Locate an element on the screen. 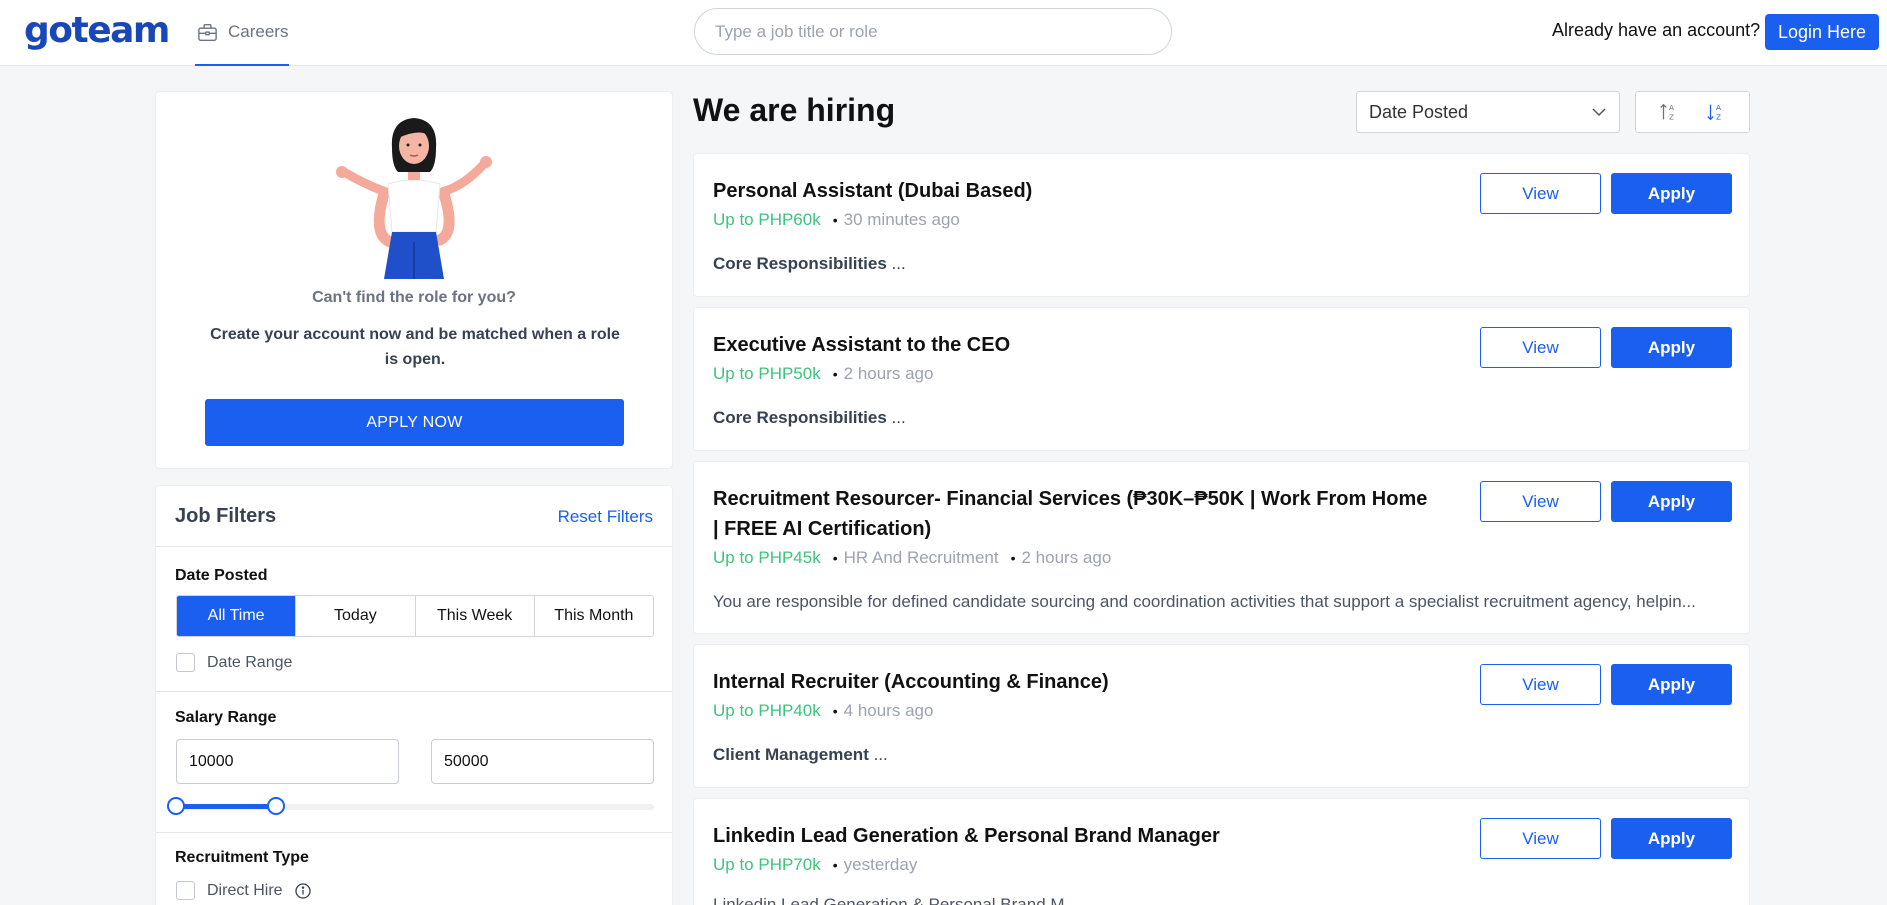  date-option-this-month: This Month is located at coordinates (593, 616).